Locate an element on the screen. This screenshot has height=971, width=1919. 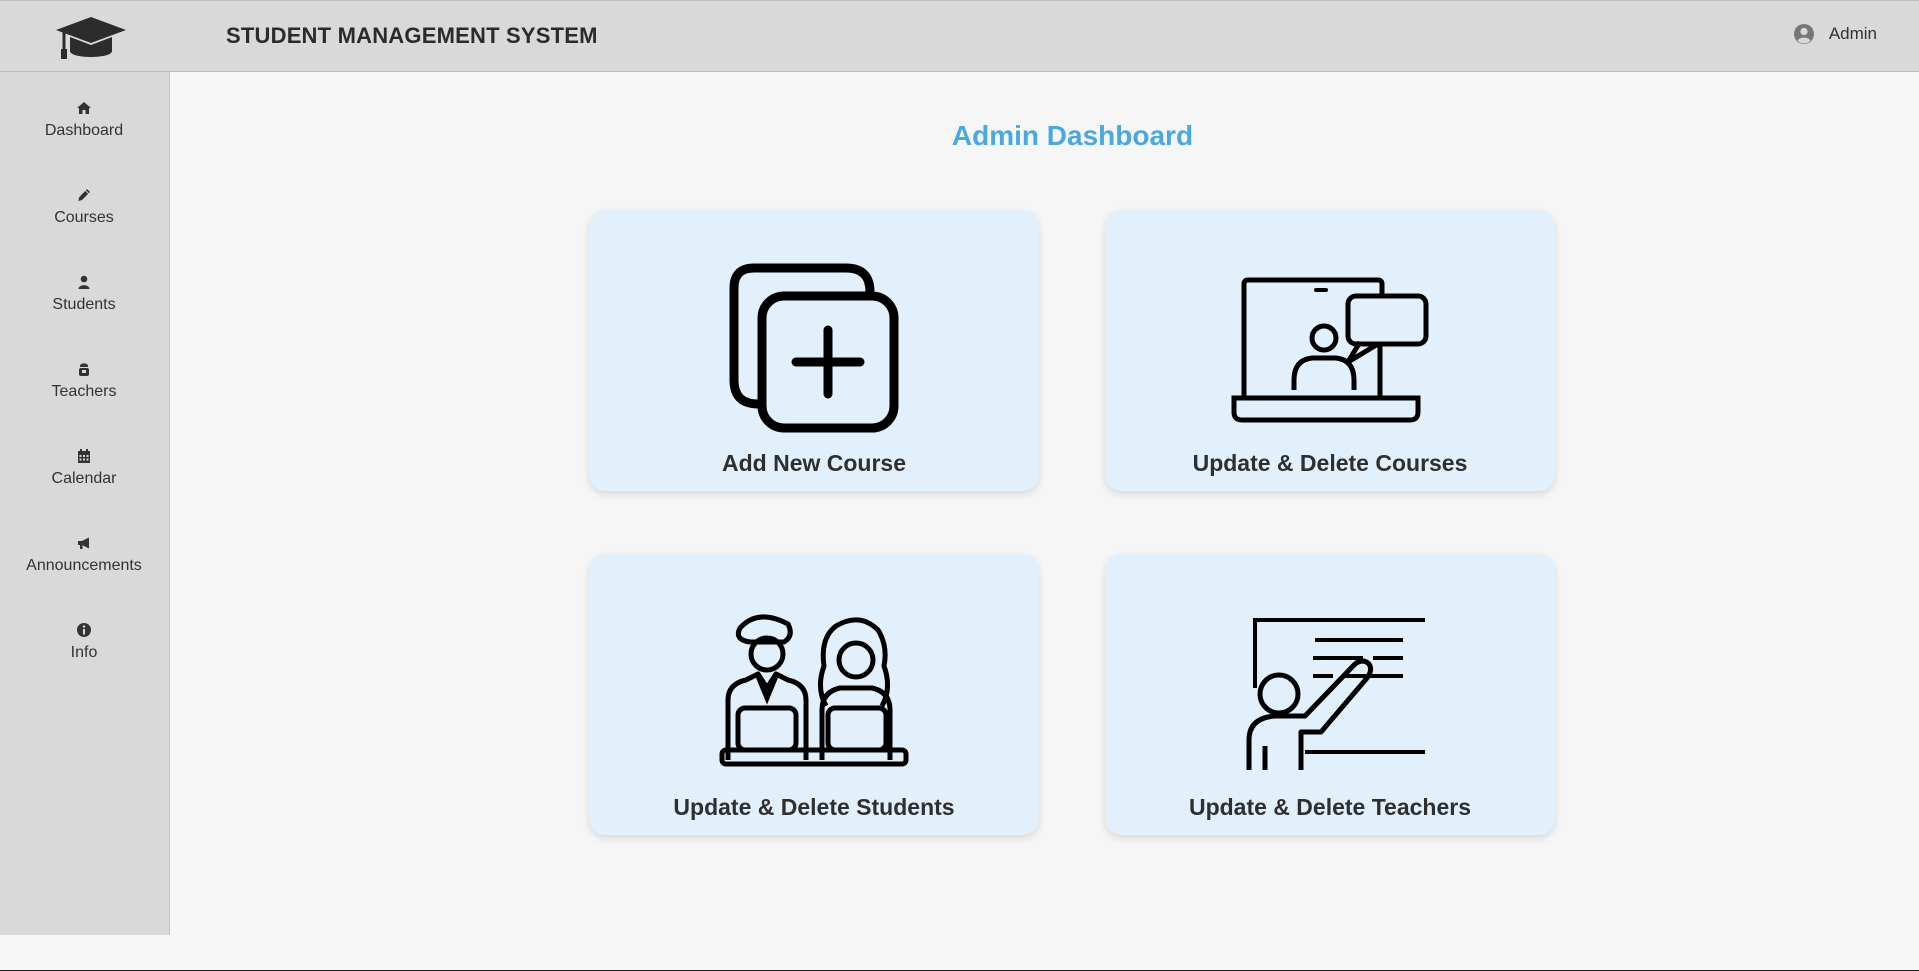
students-icon is located at coordinates (814, 690).